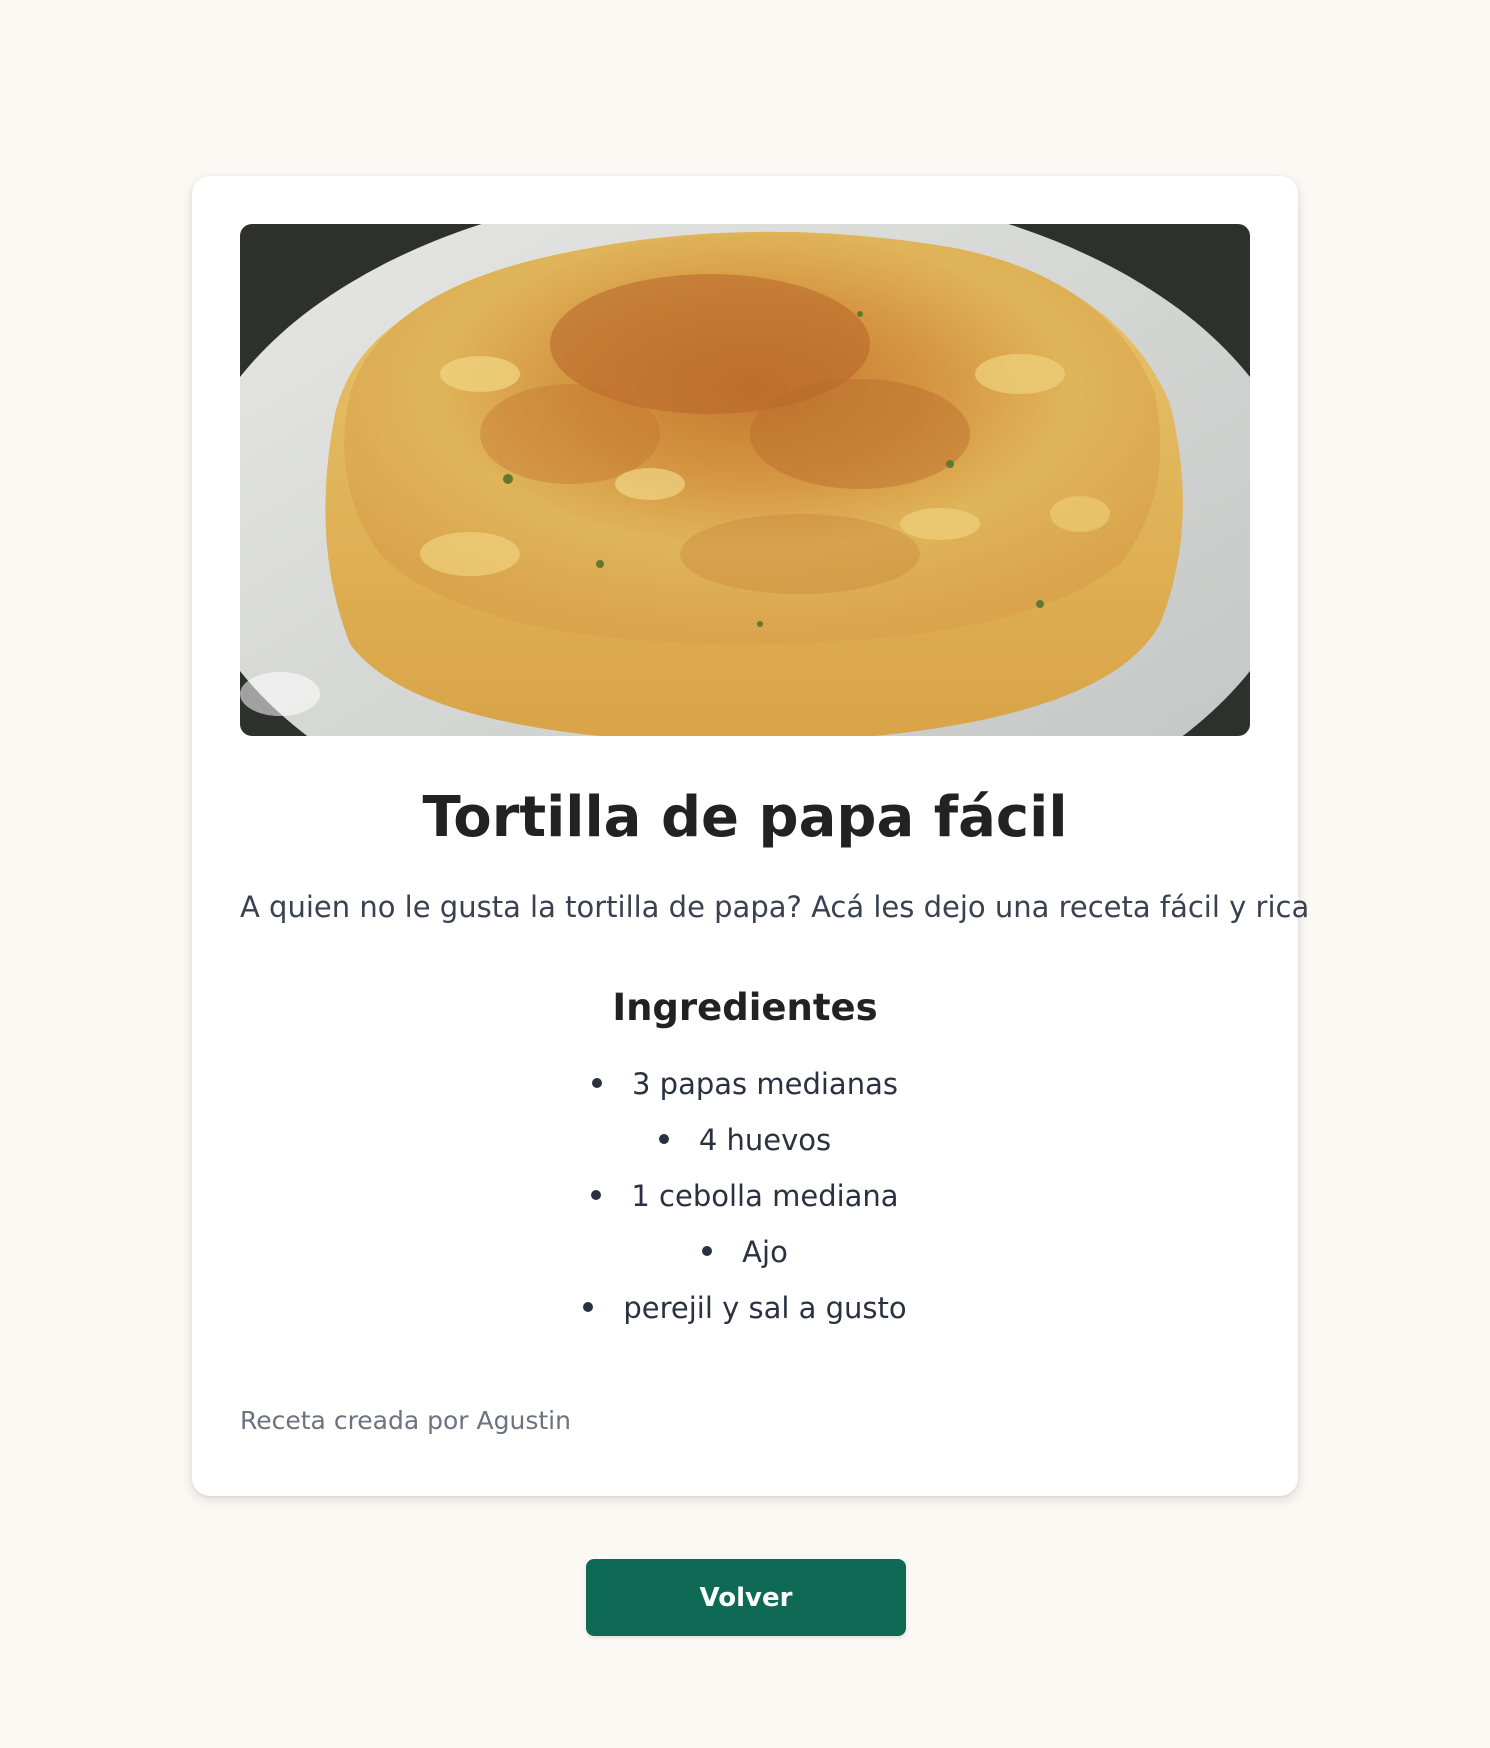 This screenshot has width=1490, height=1748. What do you see at coordinates (765, 1196) in the screenshot?
I see `ingredient-text: 1 cebolla mediana` at bounding box center [765, 1196].